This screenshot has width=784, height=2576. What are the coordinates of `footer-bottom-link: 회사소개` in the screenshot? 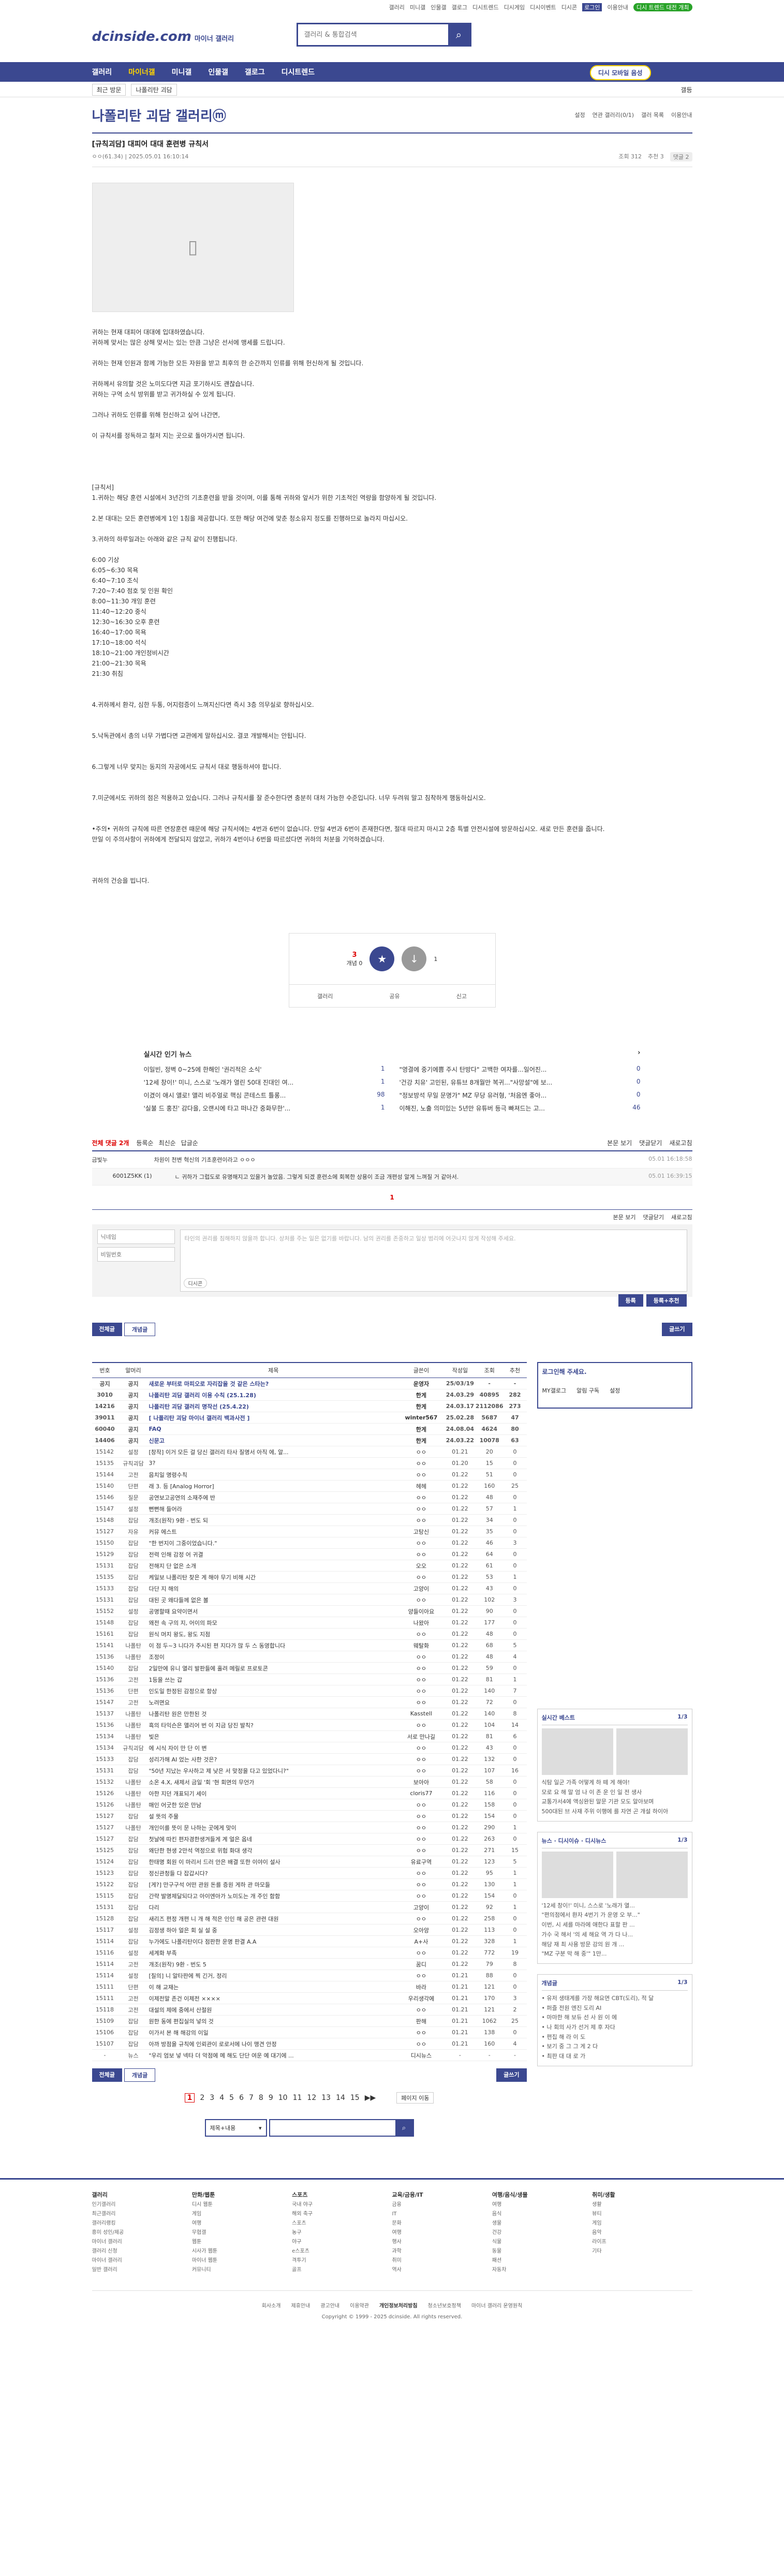 It's located at (271, 2305).